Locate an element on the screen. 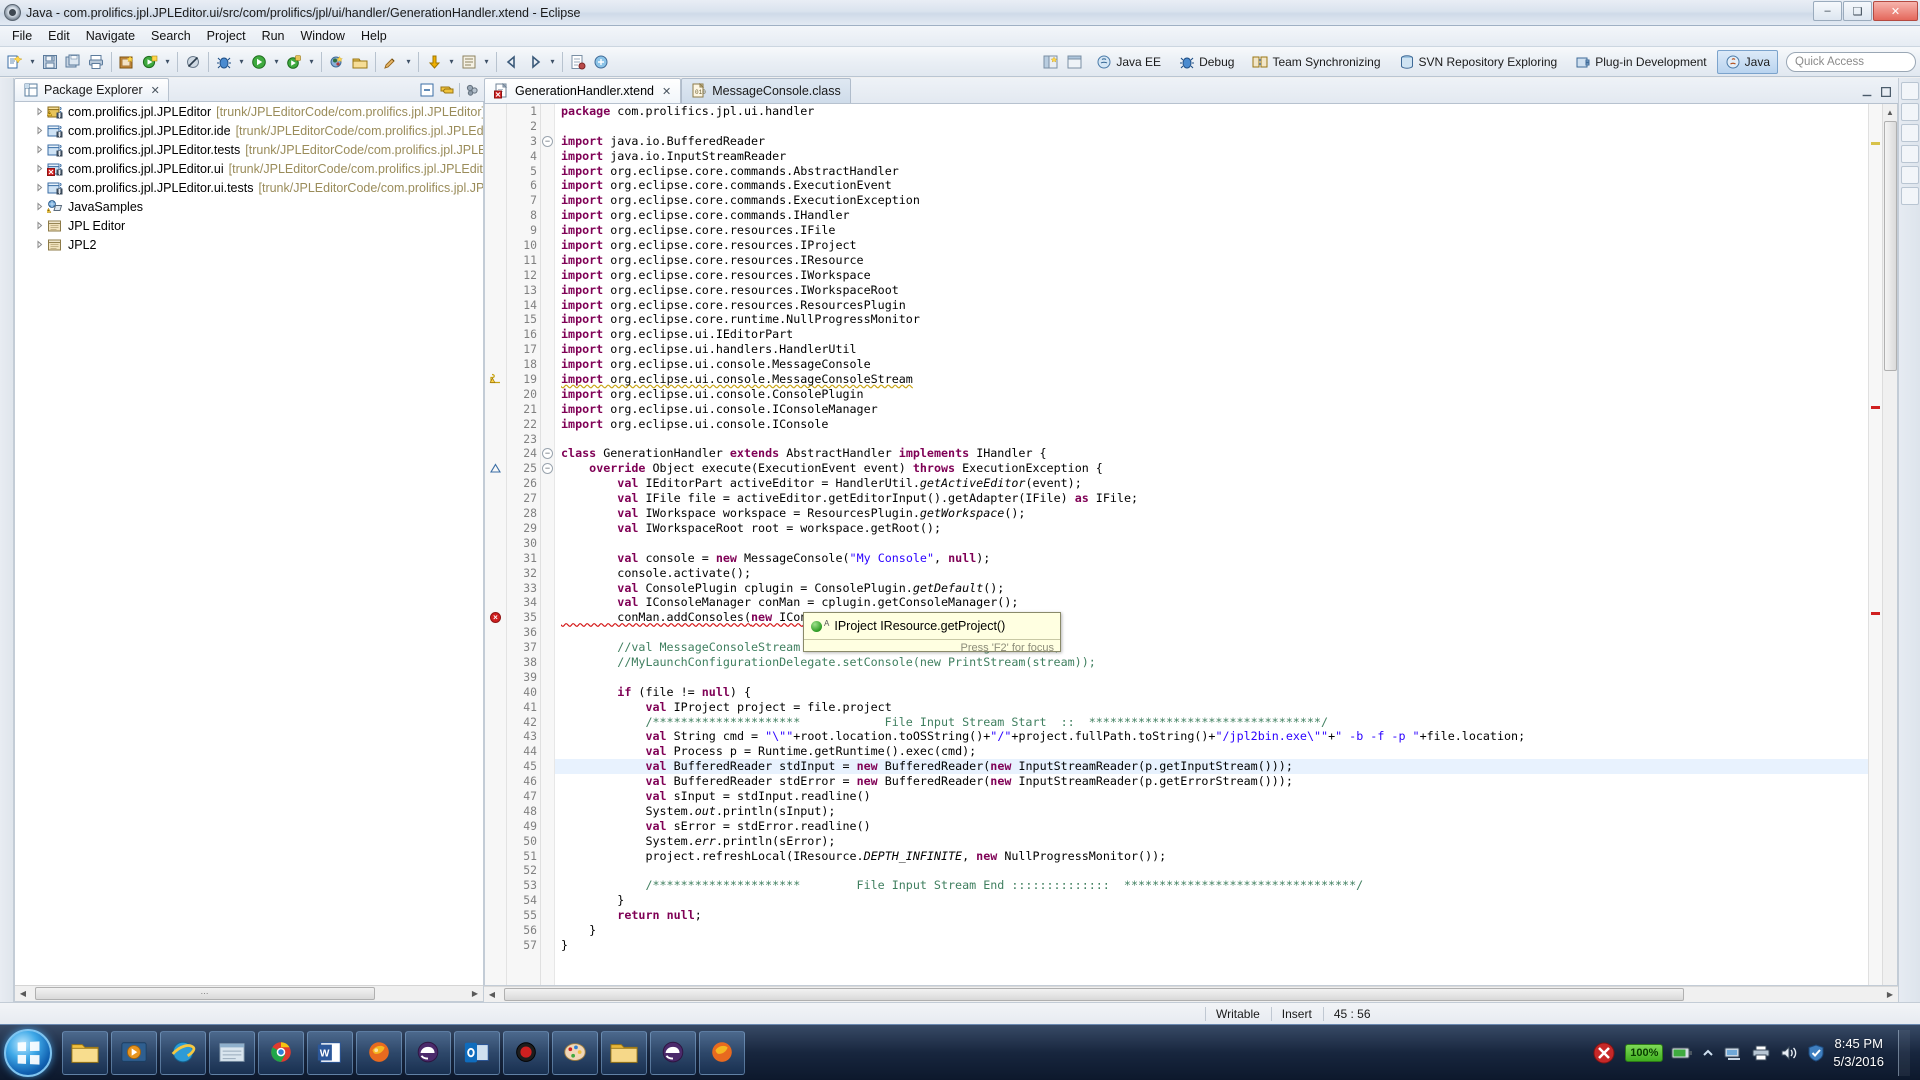  perspective-debug: Debug is located at coordinates (1206, 62).